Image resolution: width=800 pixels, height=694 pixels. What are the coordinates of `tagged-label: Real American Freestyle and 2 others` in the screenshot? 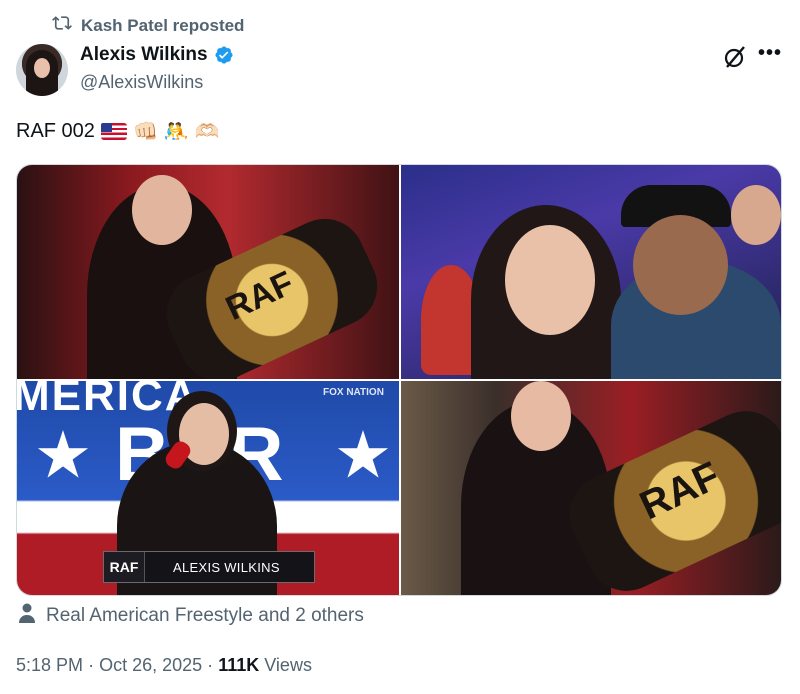 It's located at (205, 616).